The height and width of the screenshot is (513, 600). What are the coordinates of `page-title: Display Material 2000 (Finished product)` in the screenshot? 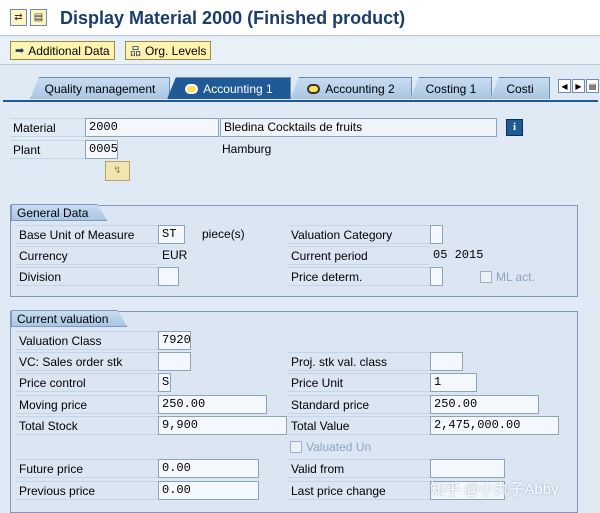 It's located at (233, 18).